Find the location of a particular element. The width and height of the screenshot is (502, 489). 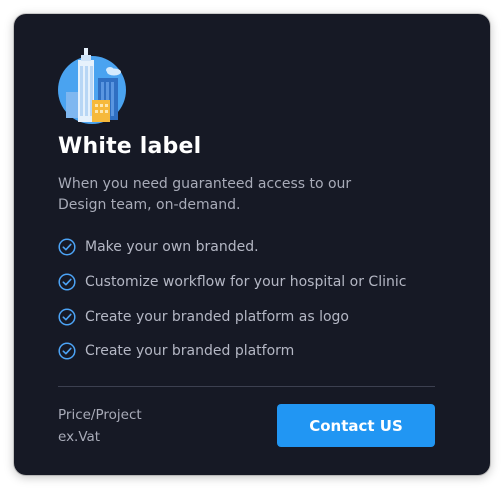

feature-label: Create your branded platform is located at coordinates (190, 351).